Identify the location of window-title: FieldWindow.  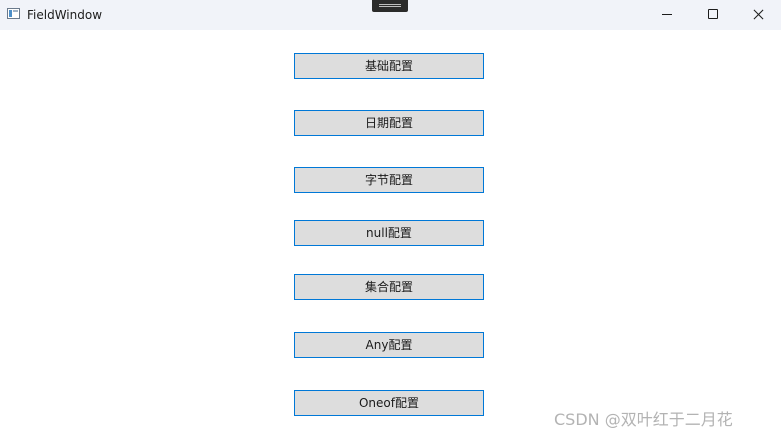
(65, 15).